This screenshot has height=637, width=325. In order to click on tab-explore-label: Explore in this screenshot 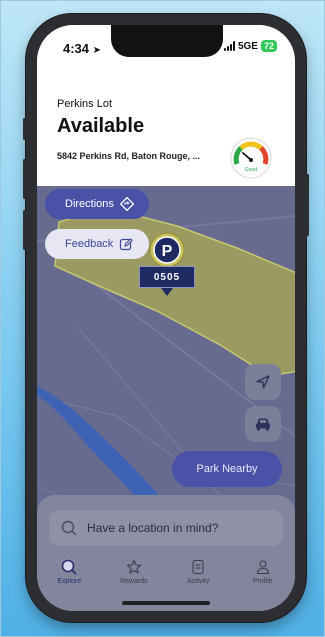, I will do `click(69, 581)`.